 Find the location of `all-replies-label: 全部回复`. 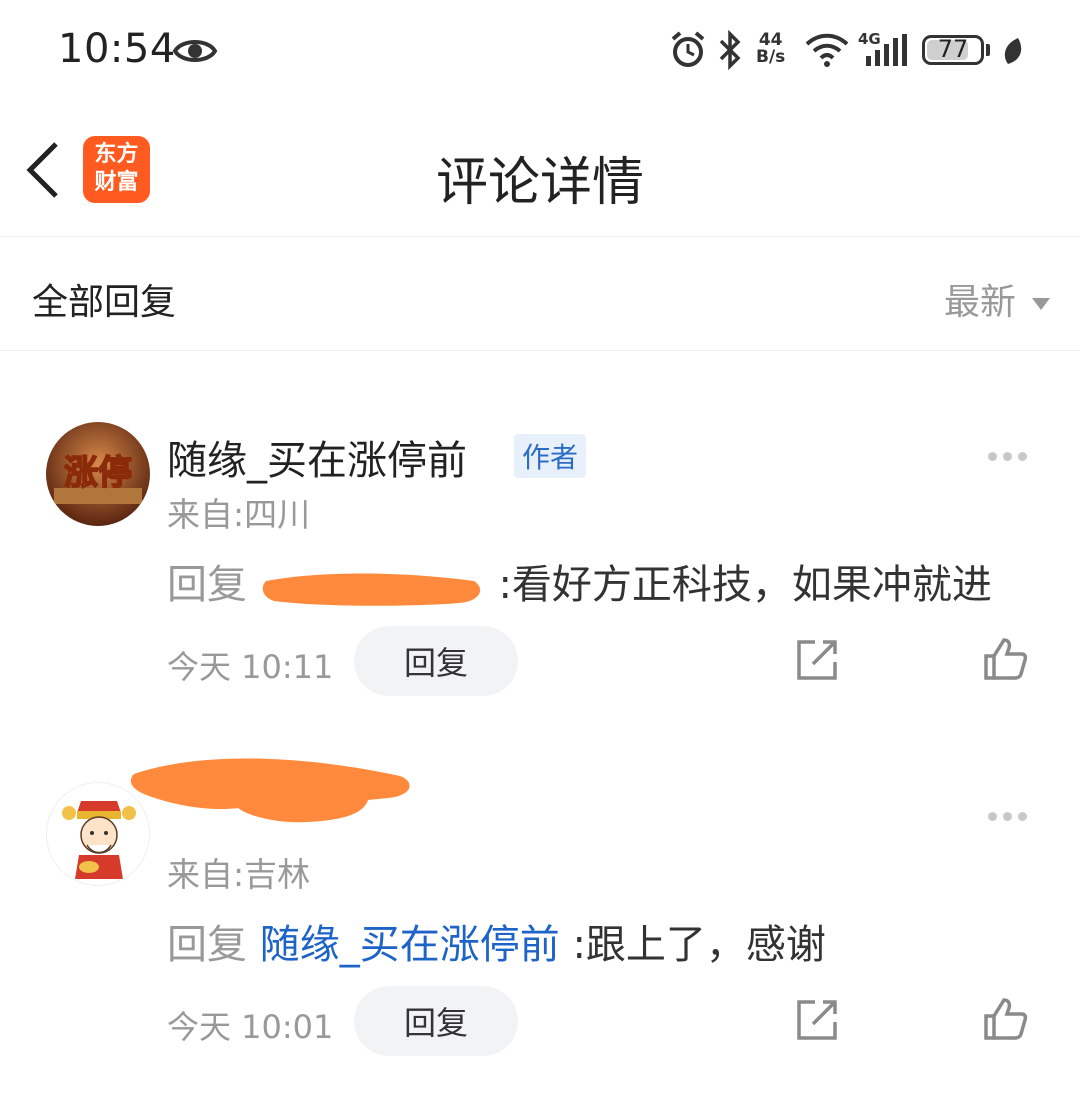

all-replies-label: 全部回复 is located at coordinates (104, 302).